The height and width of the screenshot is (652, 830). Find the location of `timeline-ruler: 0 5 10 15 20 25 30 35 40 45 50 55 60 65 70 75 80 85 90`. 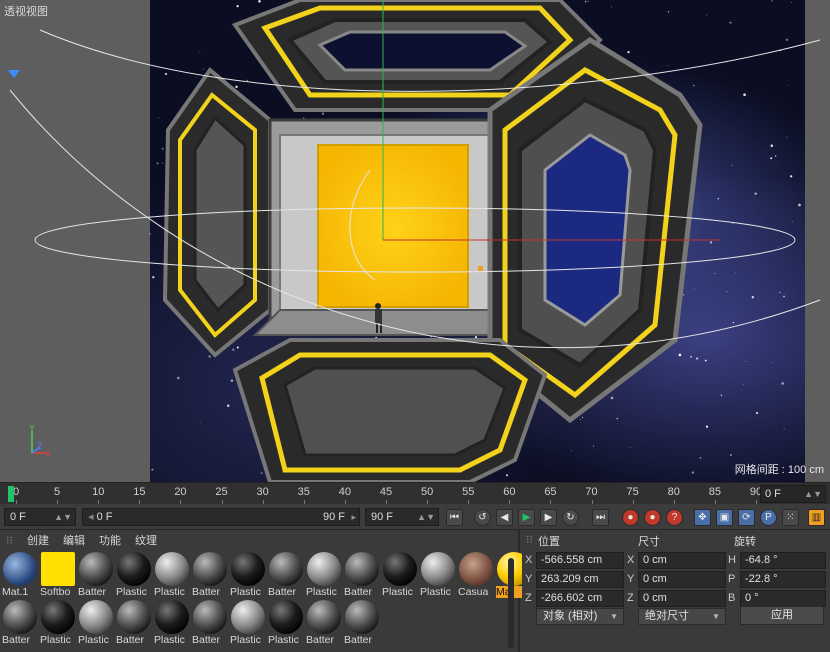

timeline-ruler: 0 5 10 15 20 25 30 35 40 45 50 55 60 65 70 75 80 85 90 is located at coordinates (385, 494).